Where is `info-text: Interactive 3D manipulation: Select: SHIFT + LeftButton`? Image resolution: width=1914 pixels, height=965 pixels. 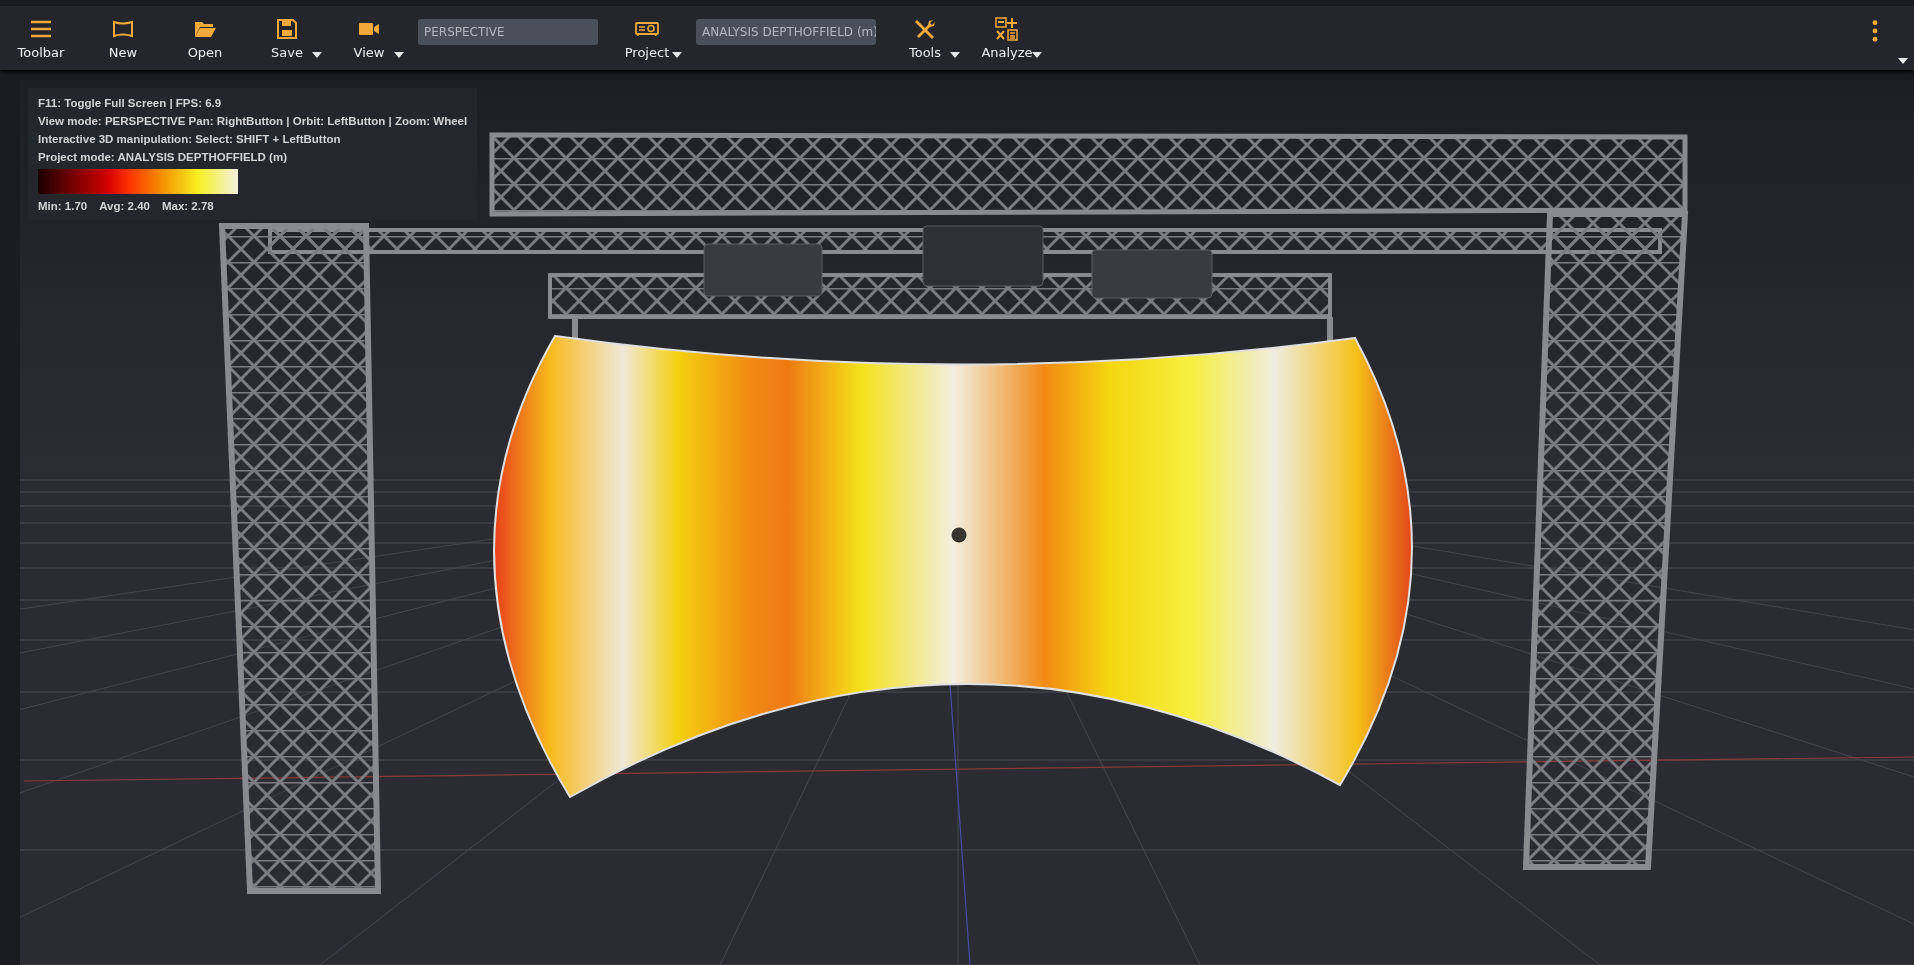 info-text: Interactive 3D manipulation: Select: SHIFT + LeftButton is located at coordinates (190, 139).